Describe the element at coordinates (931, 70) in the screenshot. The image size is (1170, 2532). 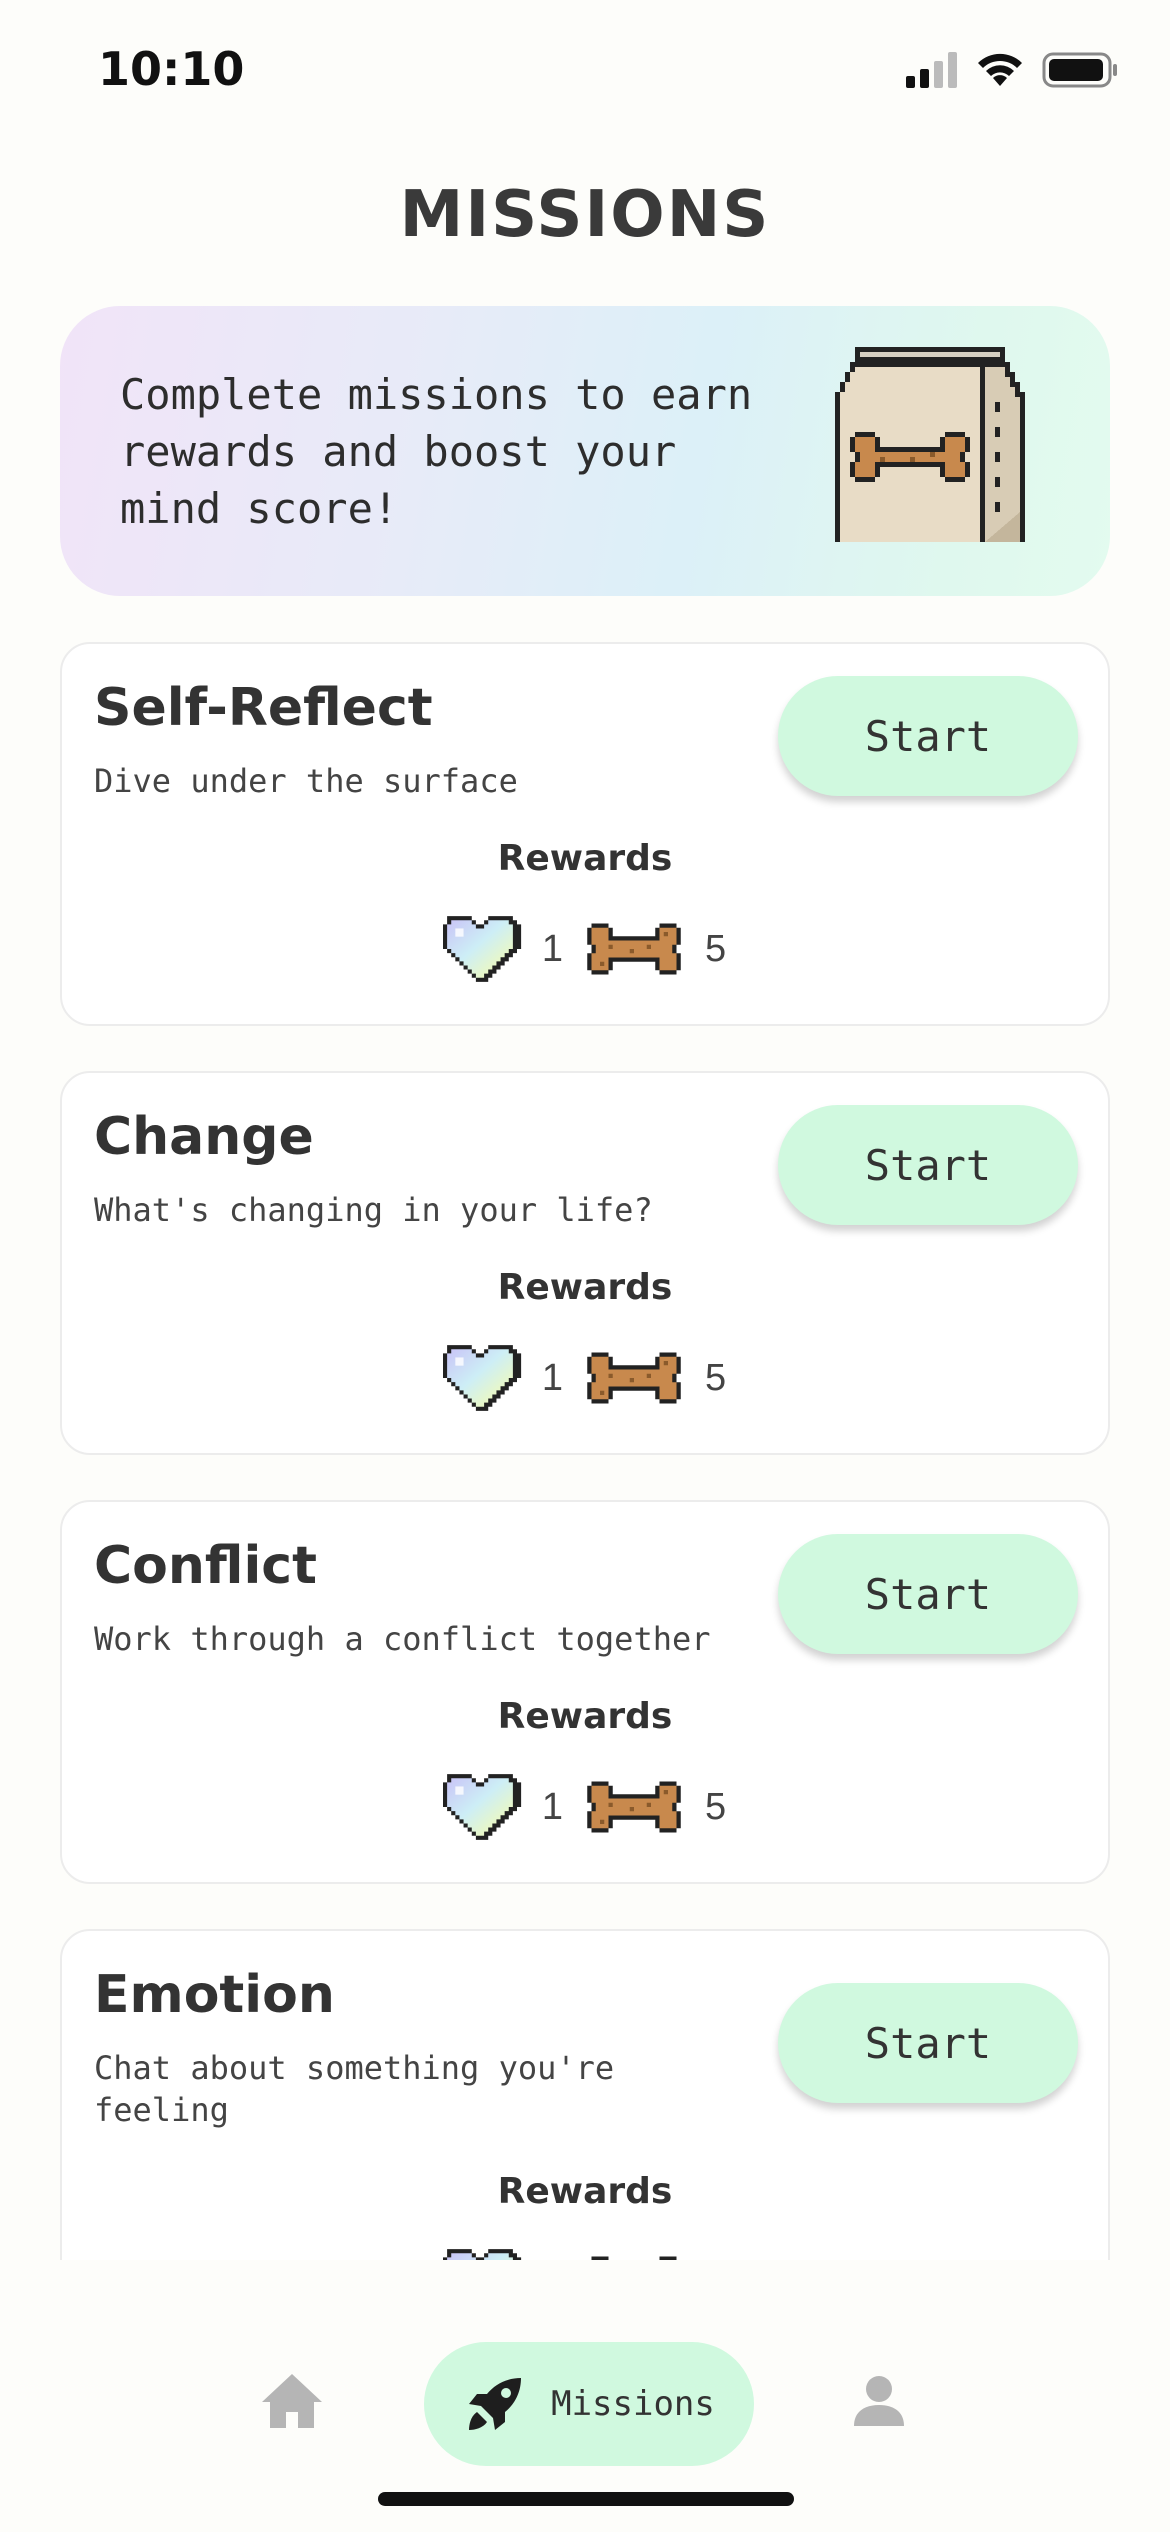
I see `cellular-signal-icon` at that location.